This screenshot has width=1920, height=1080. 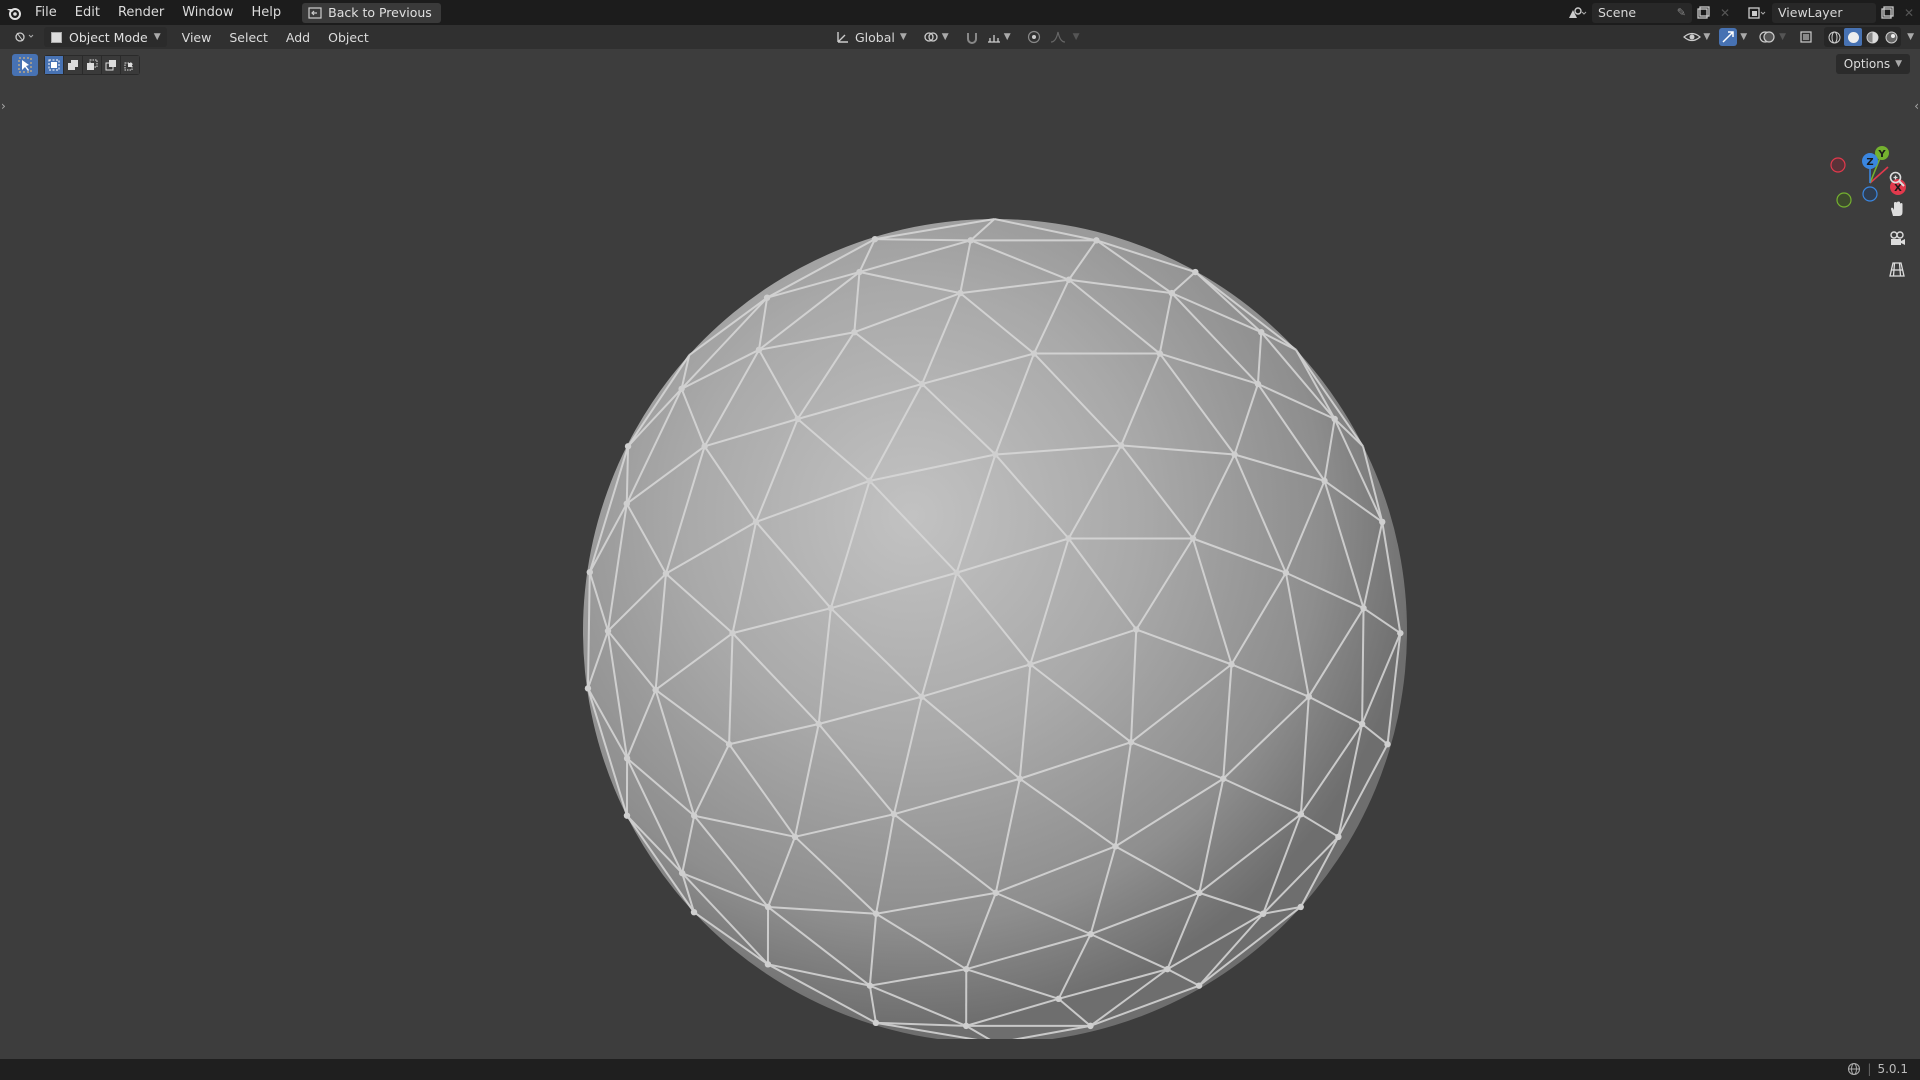 What do you see at coordinates (197, 37) in the screenshot?
I see `menu-view: View` at bounding box center [197, 37].